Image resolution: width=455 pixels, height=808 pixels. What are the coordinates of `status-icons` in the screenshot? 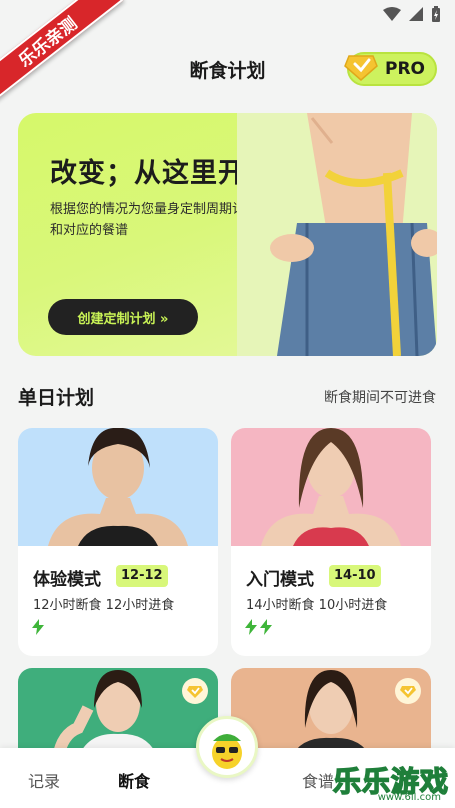 It's located at (412, 14).